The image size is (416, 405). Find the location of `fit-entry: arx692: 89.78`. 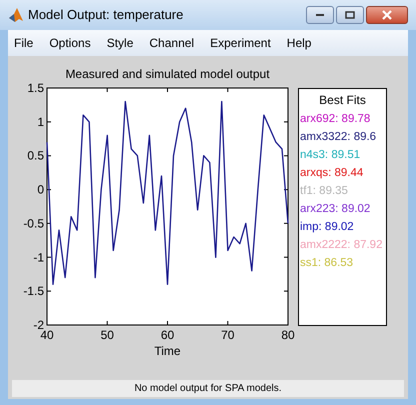

fit-entry: arx692: 89.78 is located at coordinates (336, 119).